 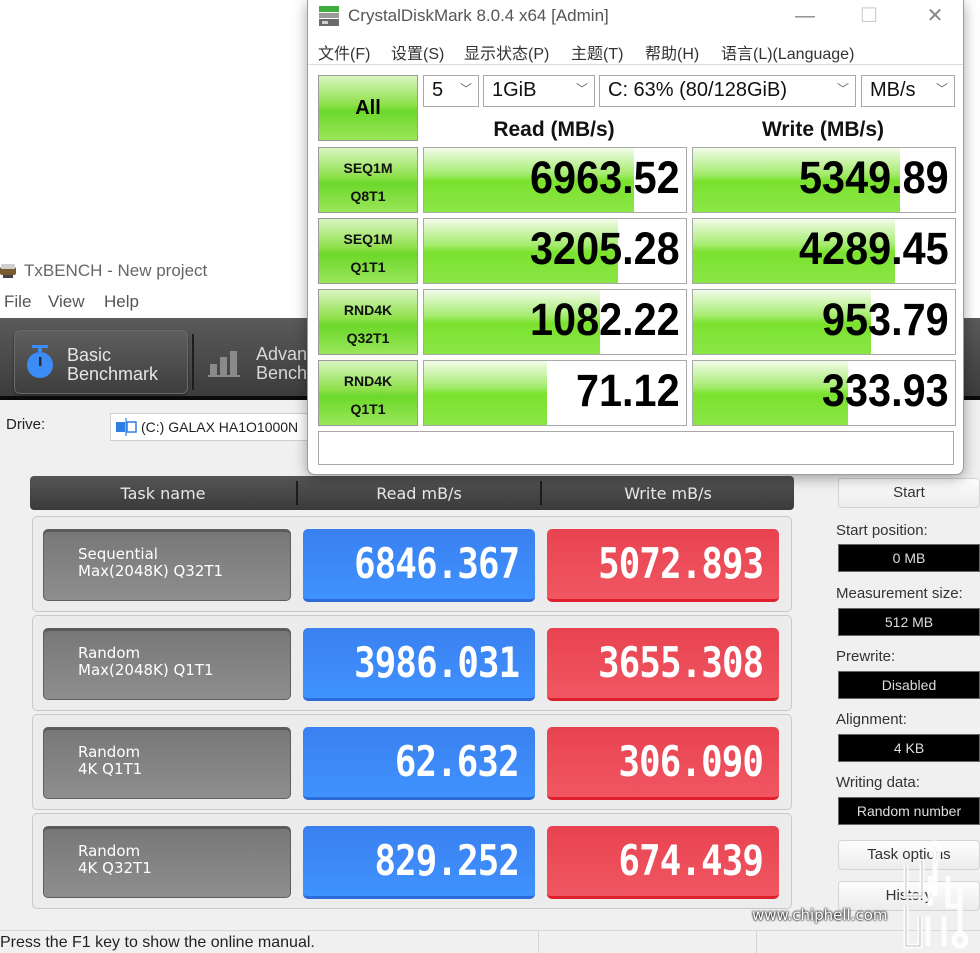 I want to click on txbench-title: TxBENCH - New project, so click(x=116, y=270).